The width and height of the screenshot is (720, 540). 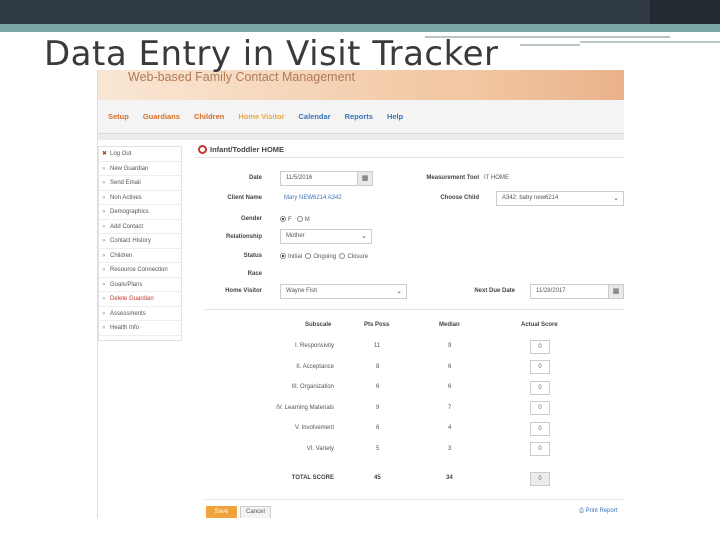 I want to click on sidebar-item-label: New Guardian, so click(x=129, y=168).